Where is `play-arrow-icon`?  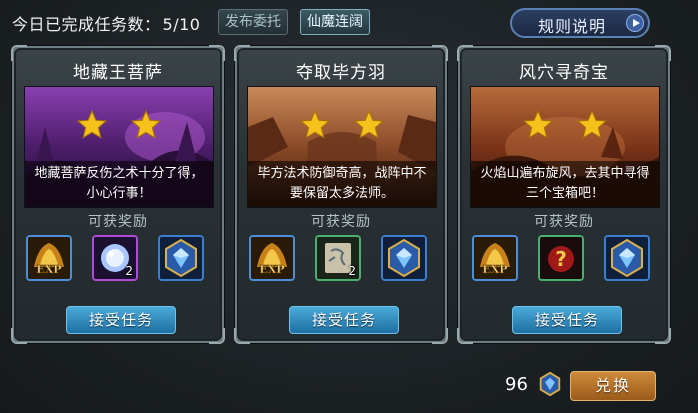
play-arrow-icon is located at coordinates (635, 23).